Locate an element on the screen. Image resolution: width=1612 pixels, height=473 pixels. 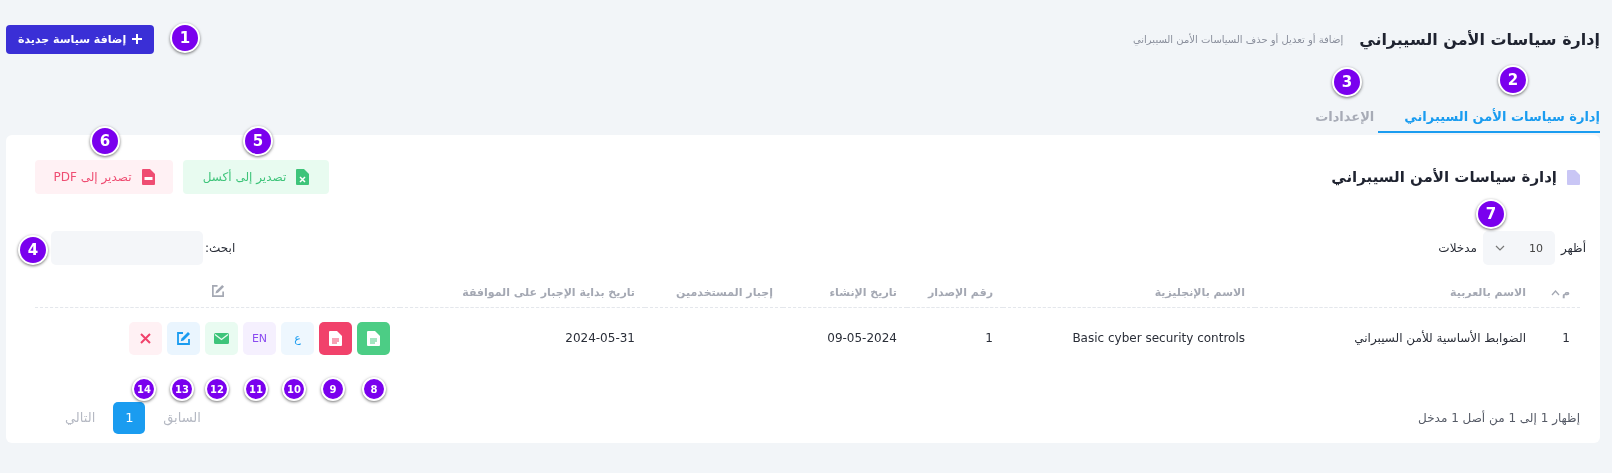
delete-button is located at coordinates (145, 338).